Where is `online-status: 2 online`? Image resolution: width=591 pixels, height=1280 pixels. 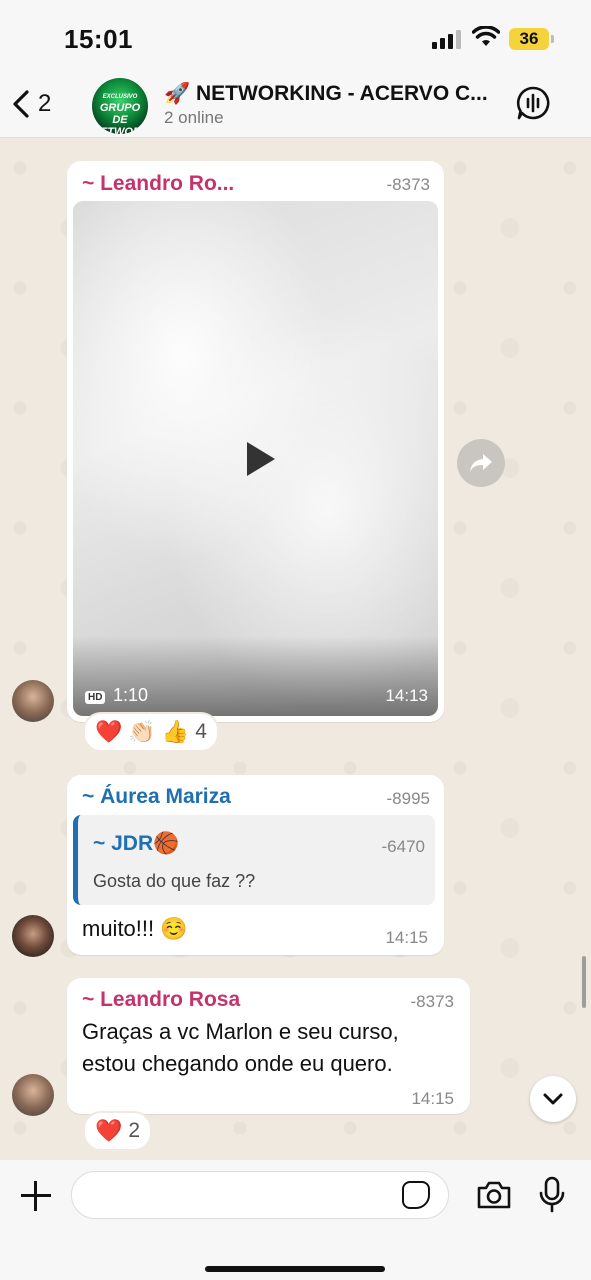 online-status: 2 online is located at coordinates (194, 117).